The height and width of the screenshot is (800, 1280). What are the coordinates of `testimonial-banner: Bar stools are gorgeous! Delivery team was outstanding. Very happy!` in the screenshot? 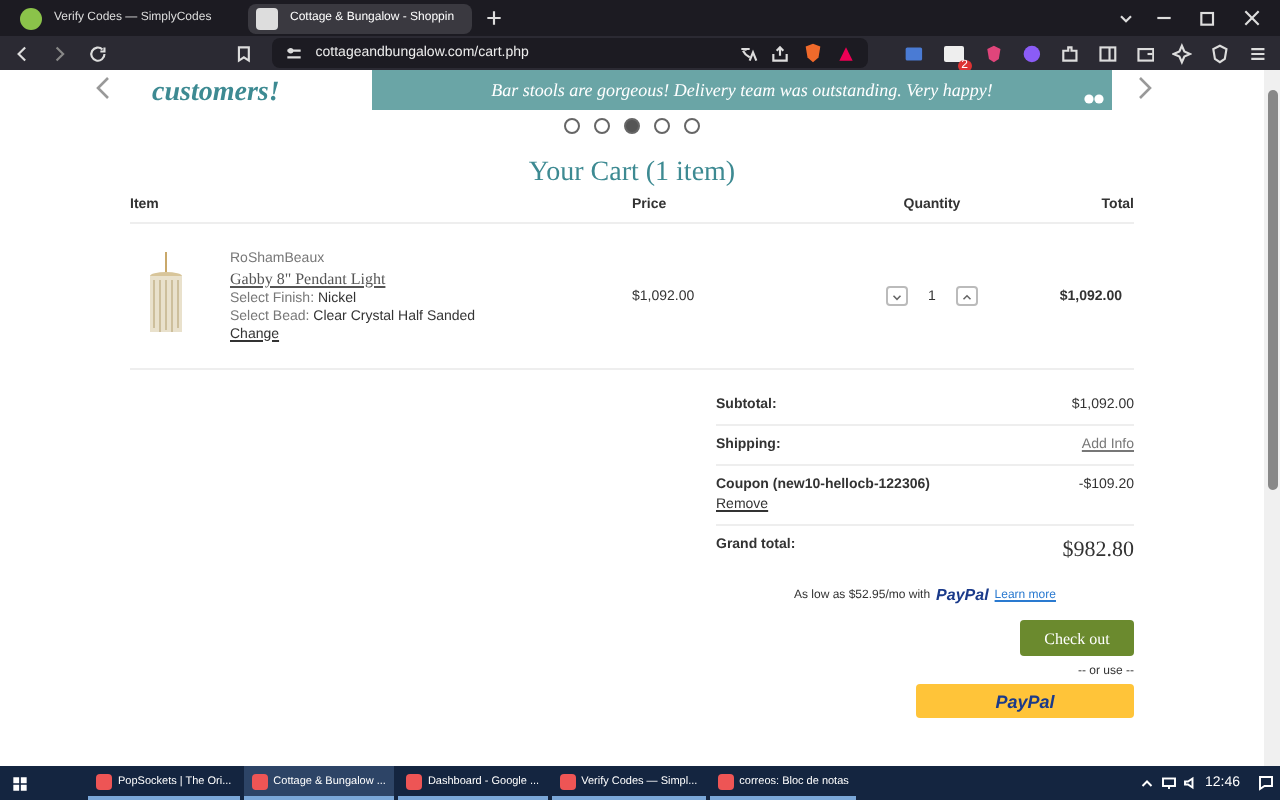 It's located at (742, 90).